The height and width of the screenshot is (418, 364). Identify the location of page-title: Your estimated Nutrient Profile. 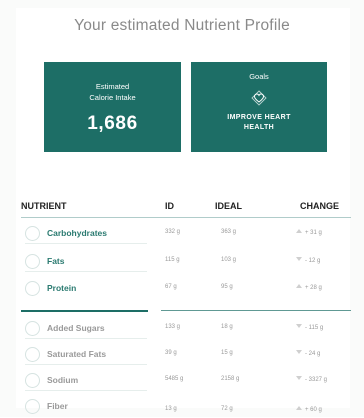
(182, 25).